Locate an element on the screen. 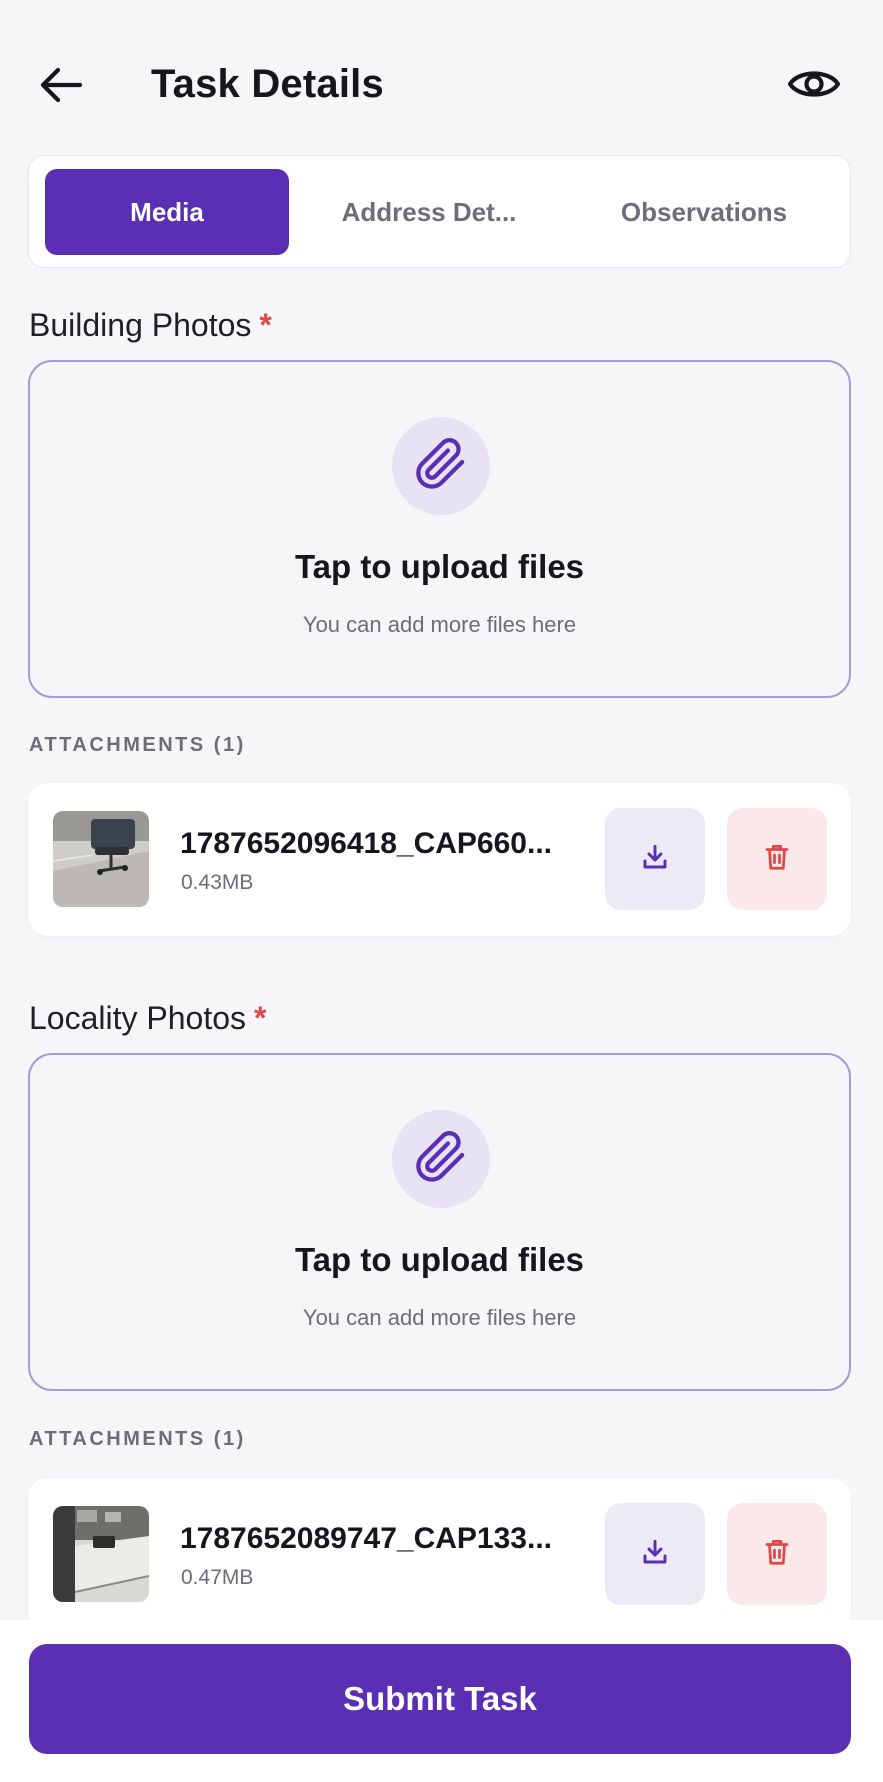 This screenshot has height=1782, width=883. tab-label: Media is located at coordinates (167, 211).